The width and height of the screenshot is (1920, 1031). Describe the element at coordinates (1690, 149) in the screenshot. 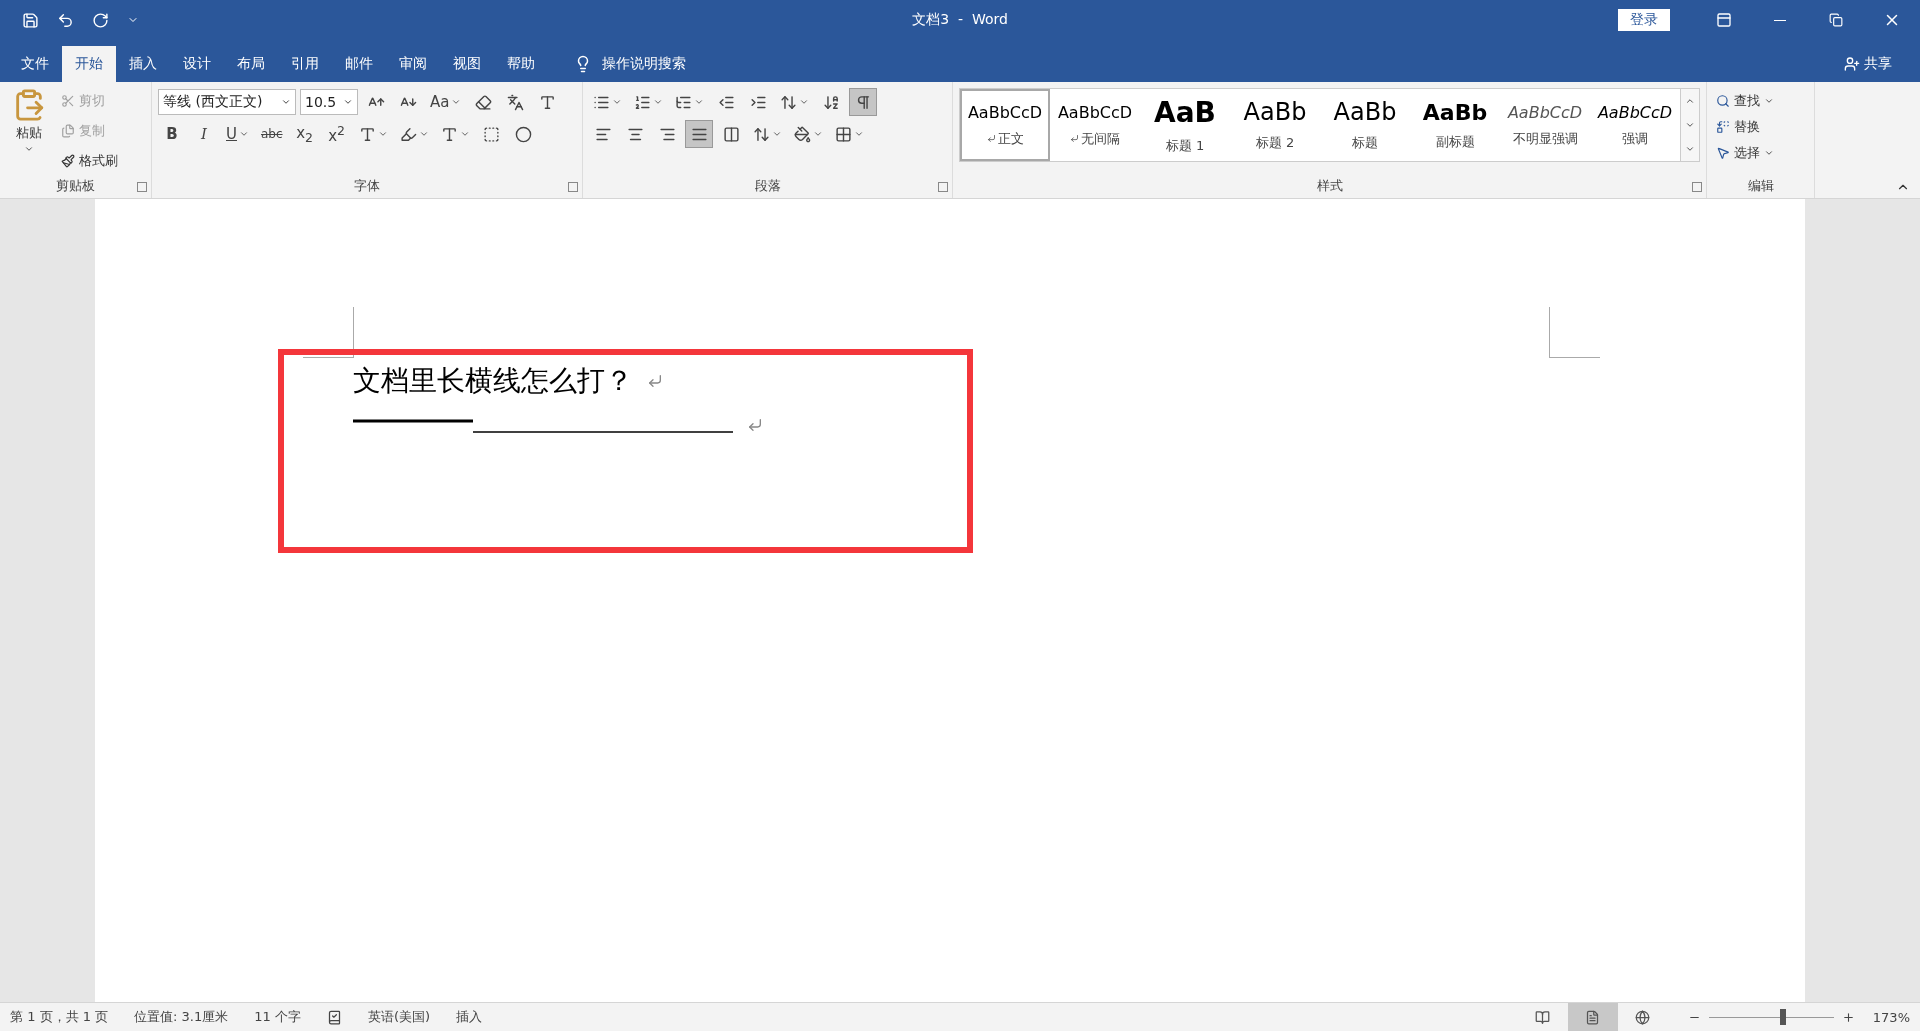

I see `more-icon` at that location.